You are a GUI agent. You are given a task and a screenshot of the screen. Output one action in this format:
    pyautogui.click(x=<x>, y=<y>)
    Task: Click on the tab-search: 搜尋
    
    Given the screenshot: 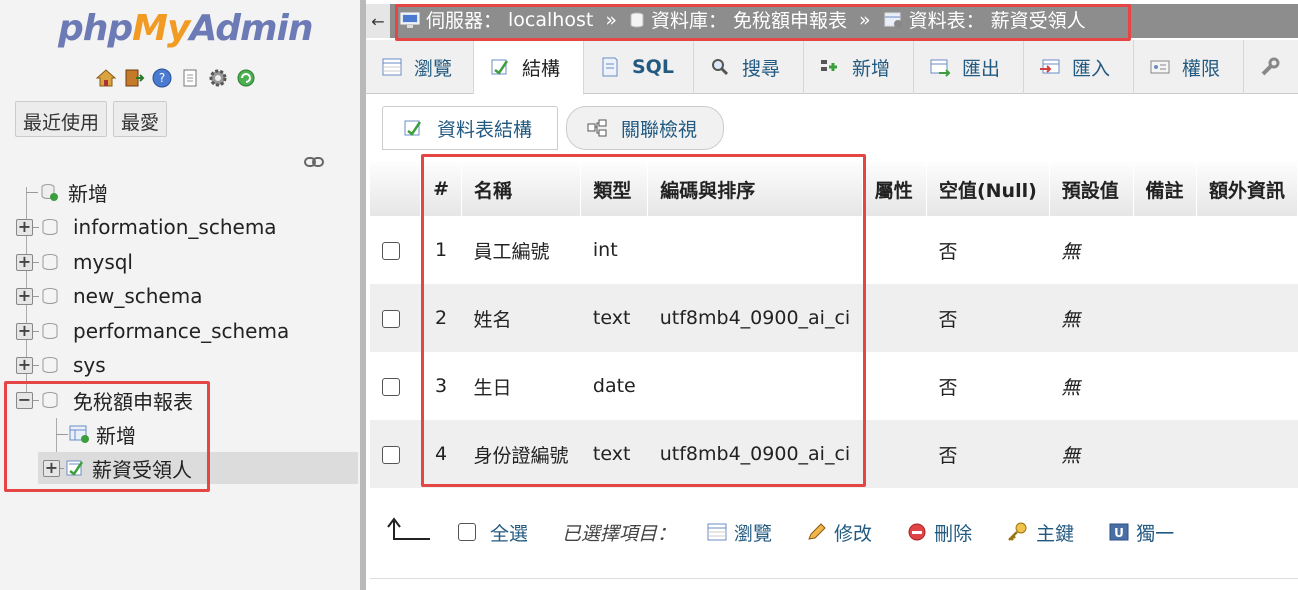 What is the action you would take?
    pyautogui.click(x=749, y=67)
    